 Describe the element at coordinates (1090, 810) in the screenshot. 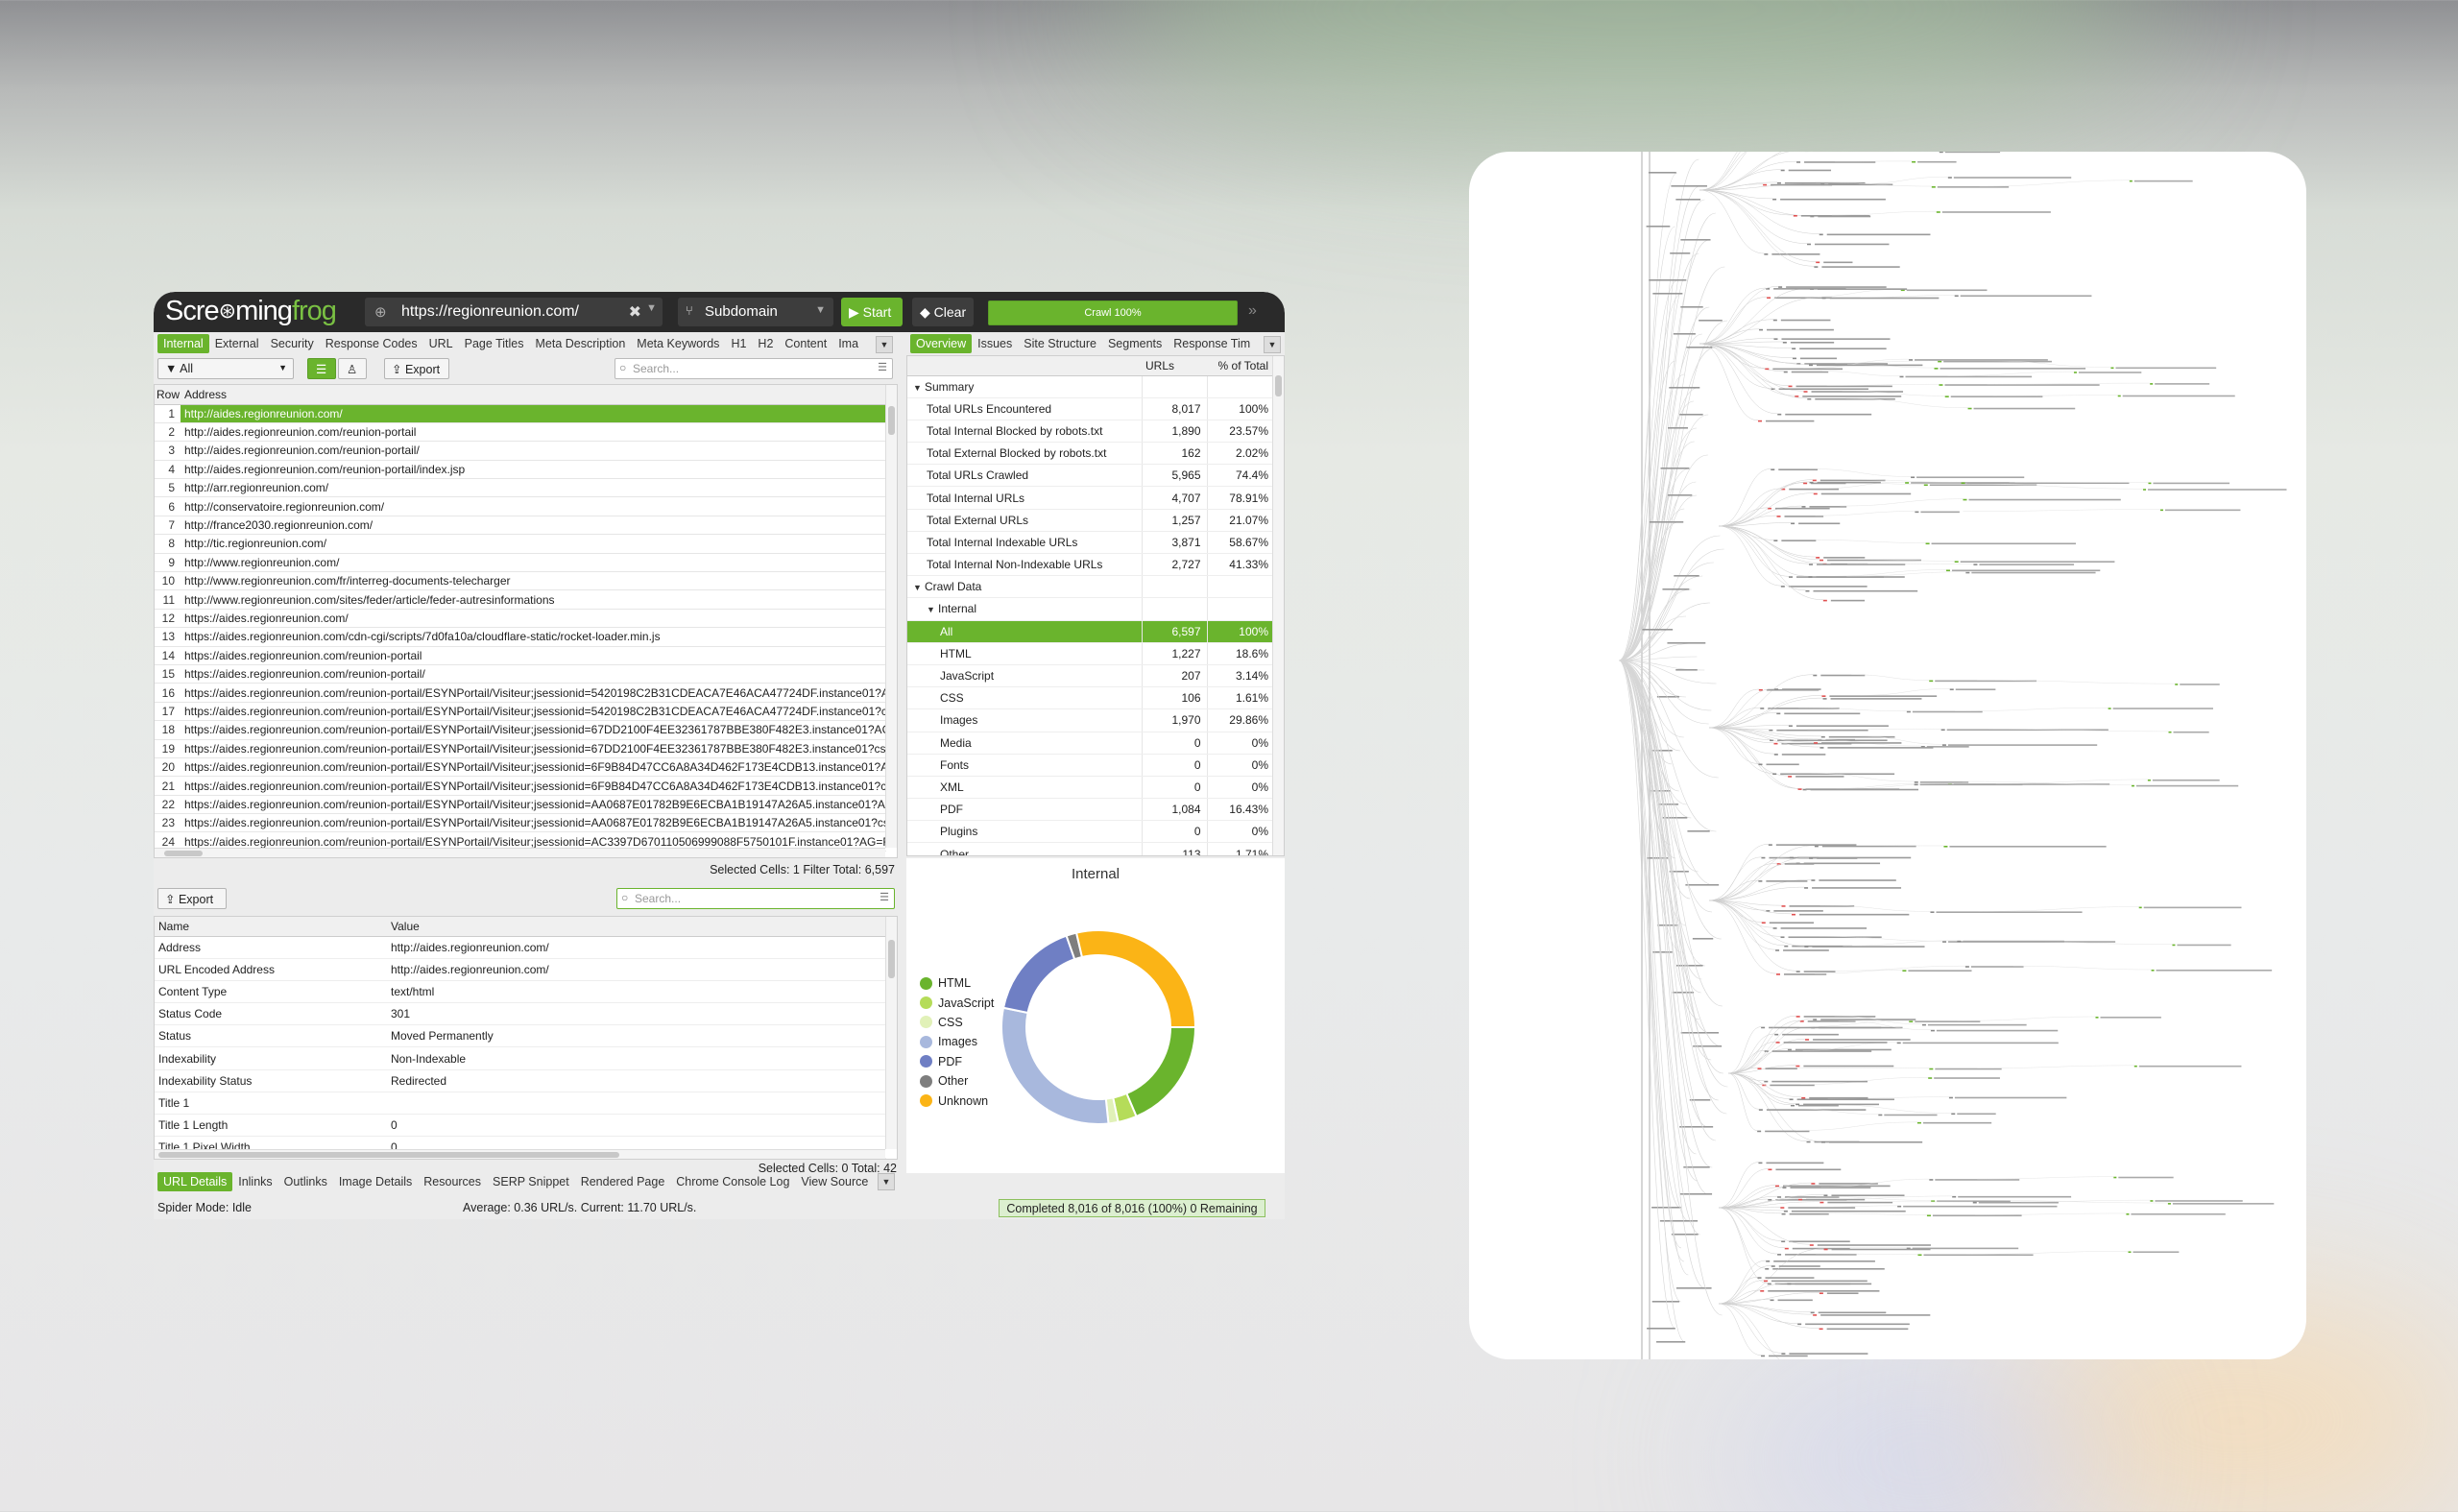

I see `overview-row: PDF 1,084 16.43%` at that location.